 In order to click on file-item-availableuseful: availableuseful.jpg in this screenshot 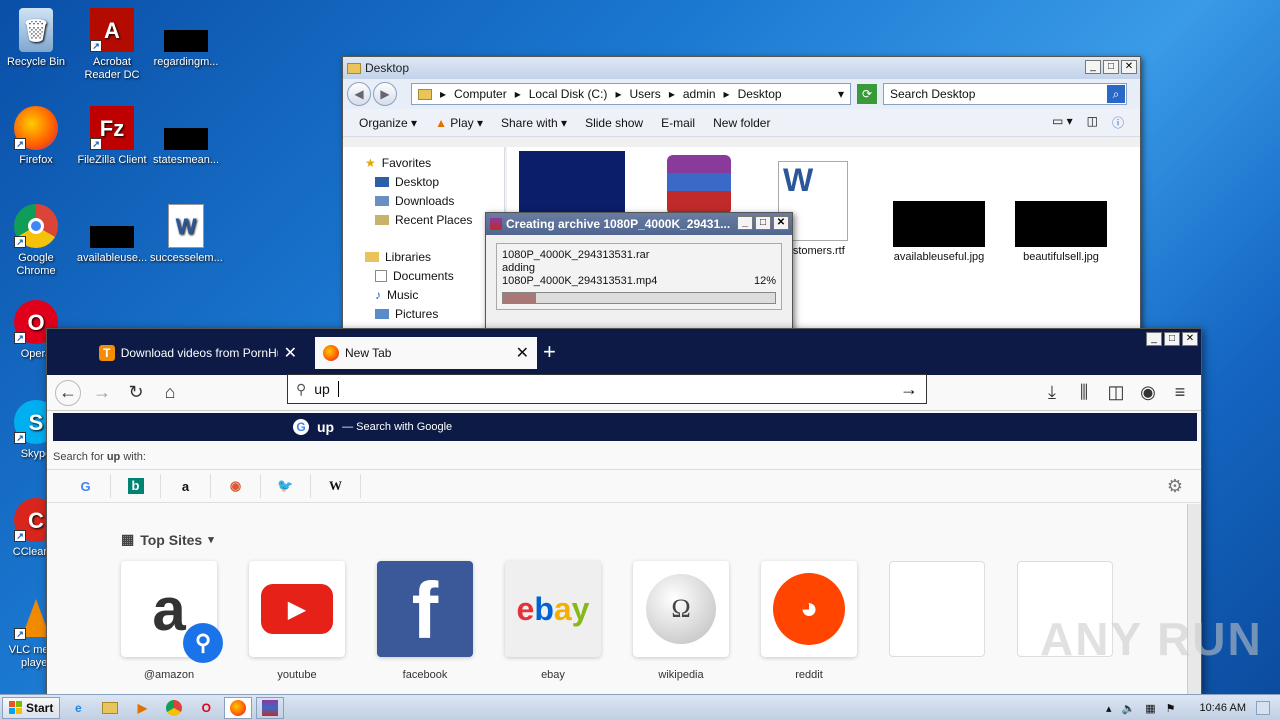, I will do `click(939, 232)`.